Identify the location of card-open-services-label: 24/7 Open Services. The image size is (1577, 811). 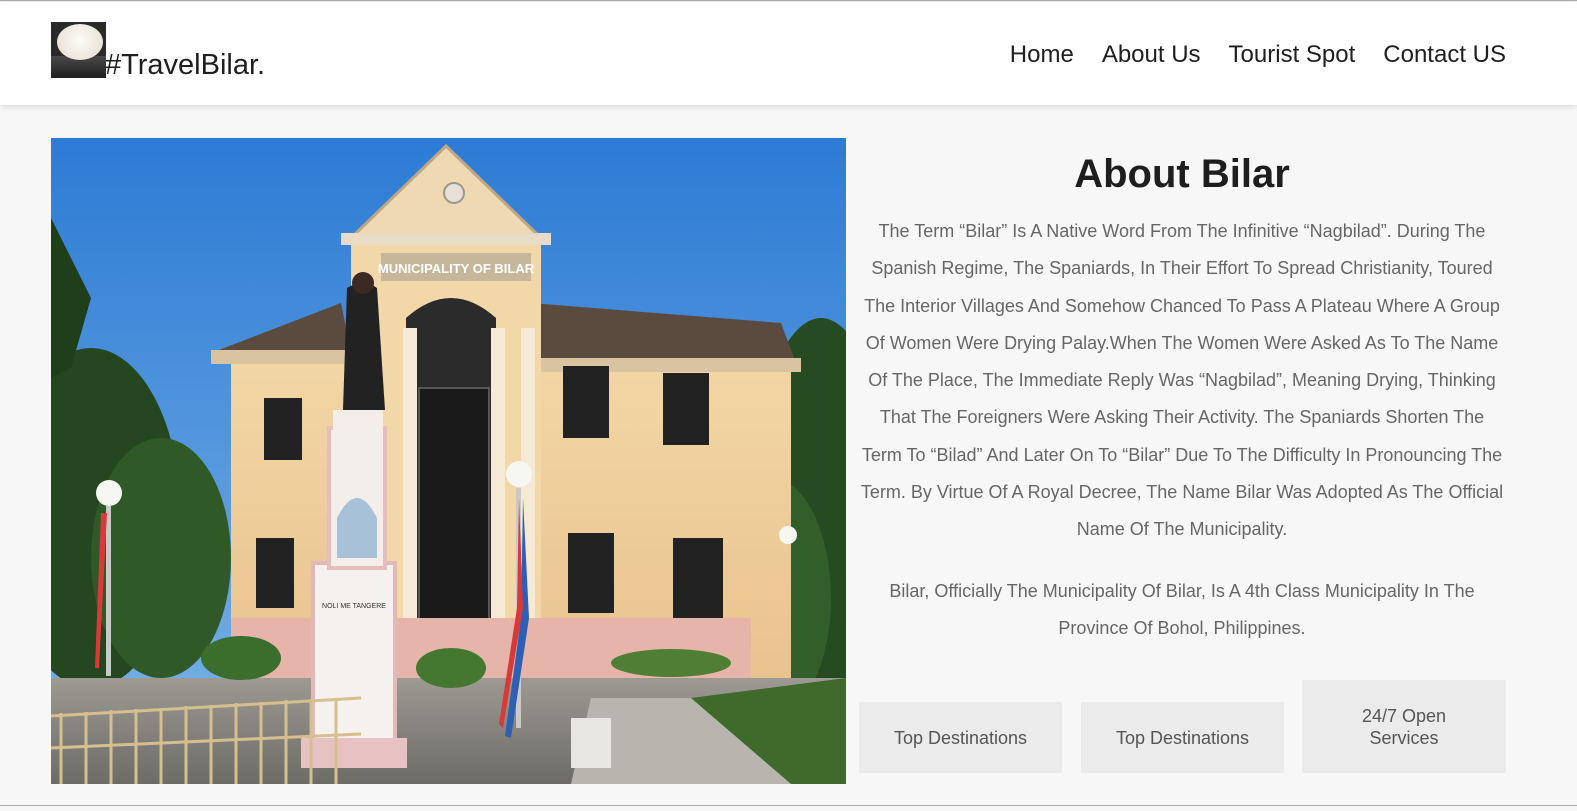
(1404, 726).